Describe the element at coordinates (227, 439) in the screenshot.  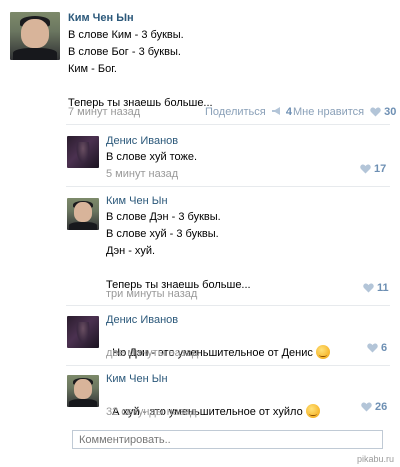
I see `comment-input: Комментировать..` at that location.